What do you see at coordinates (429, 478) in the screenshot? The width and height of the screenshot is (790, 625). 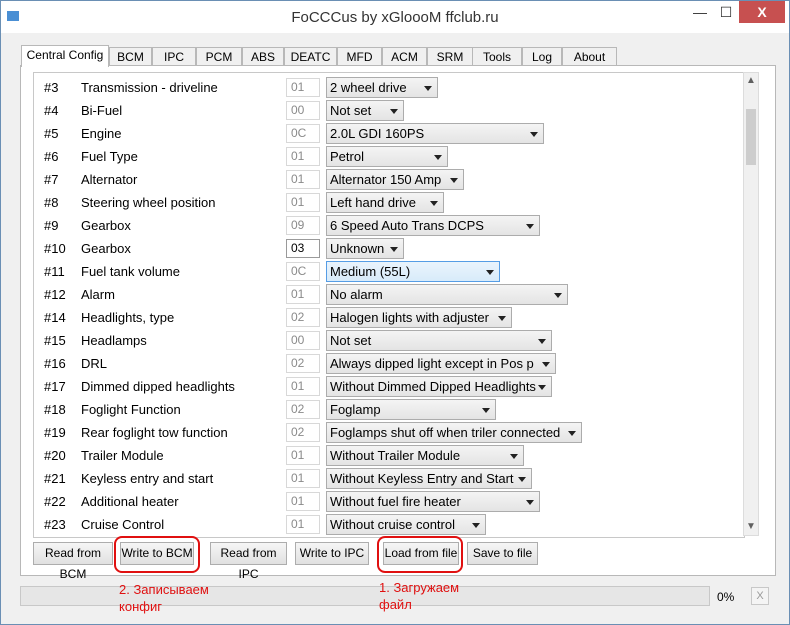 I see `row-value-dropdown: Without Keyless Entry and Start` at bounding box center [429, 478].